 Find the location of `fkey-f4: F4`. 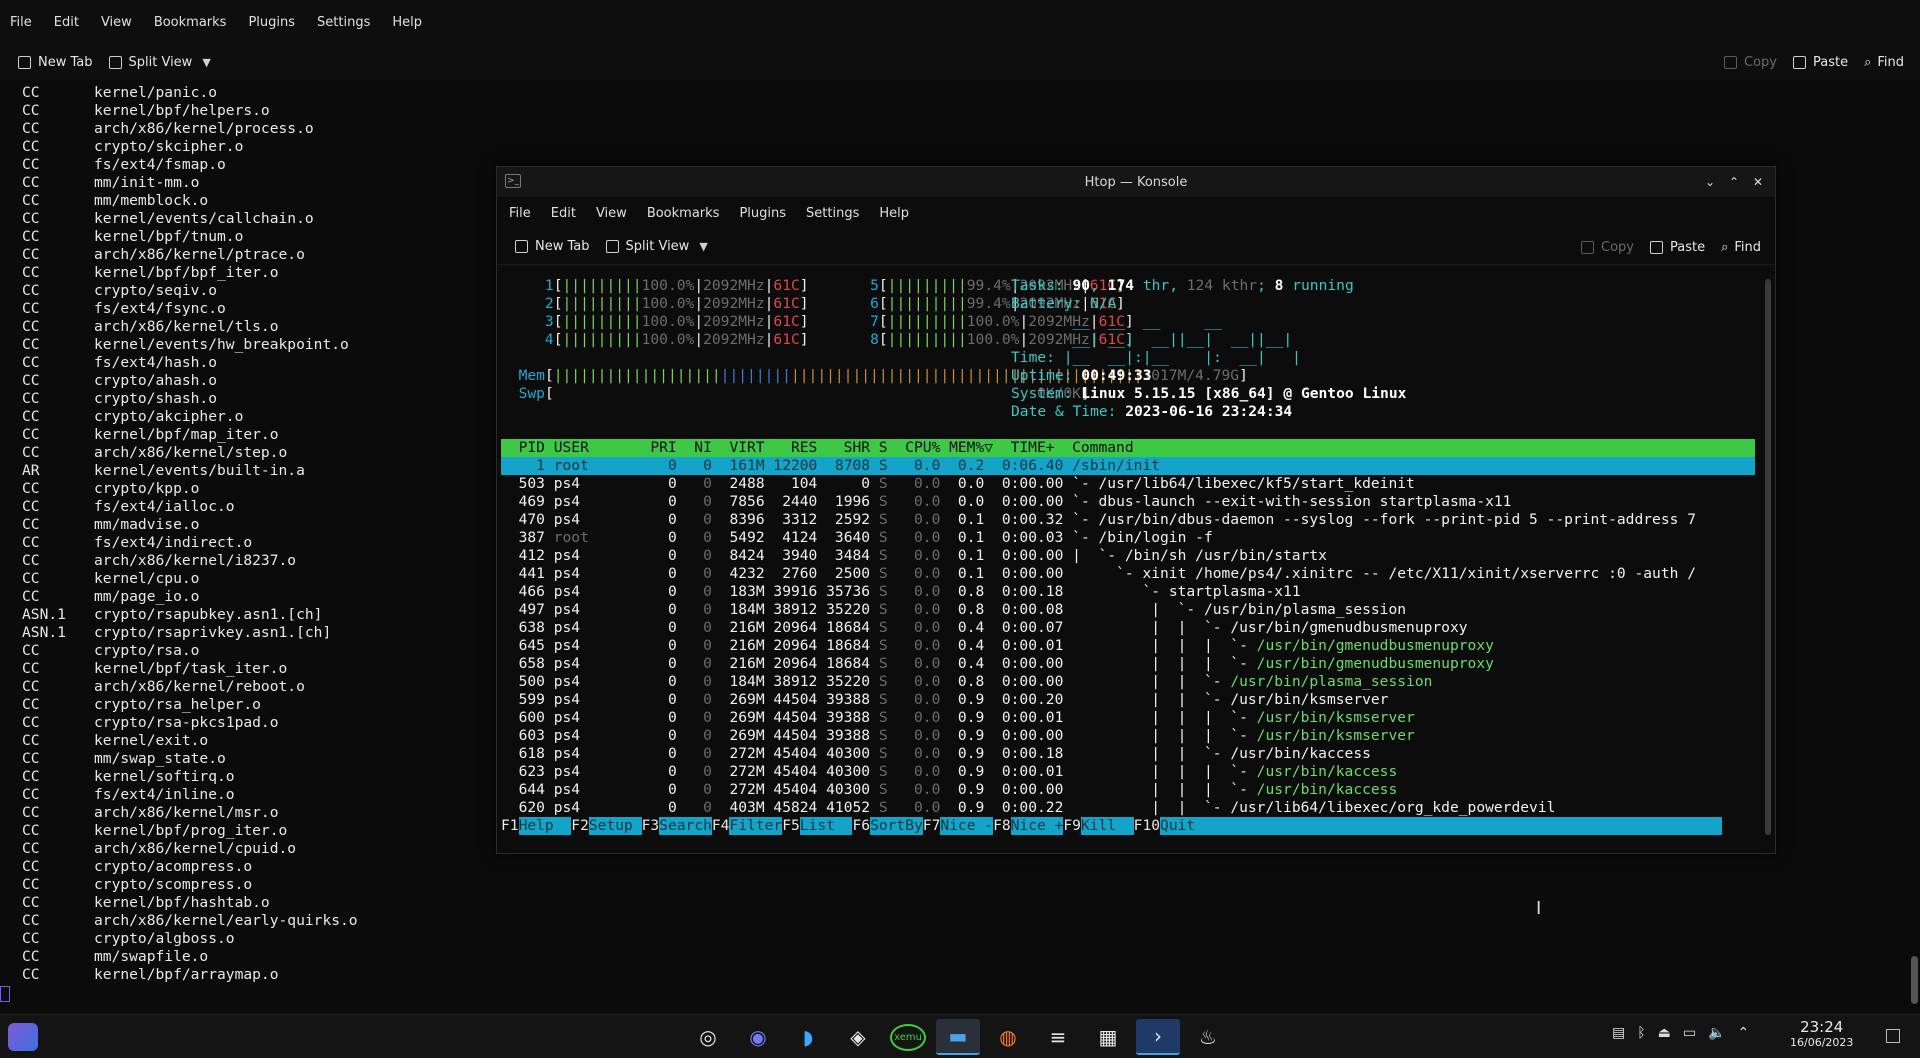

fkey-f4: F4 is located at coordinates (721, 826).